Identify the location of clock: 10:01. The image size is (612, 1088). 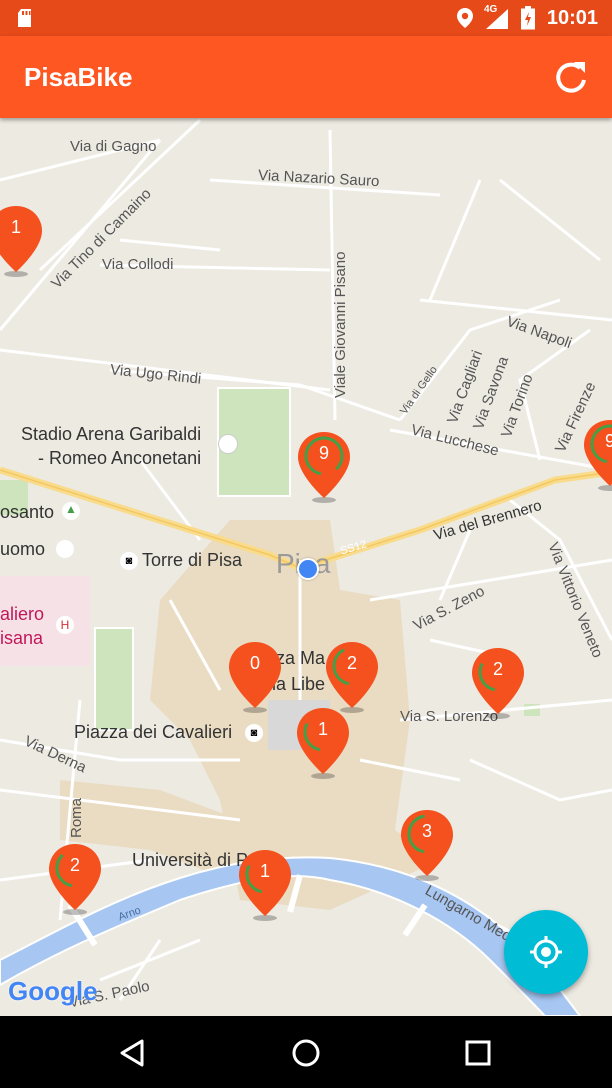
(572, 18).